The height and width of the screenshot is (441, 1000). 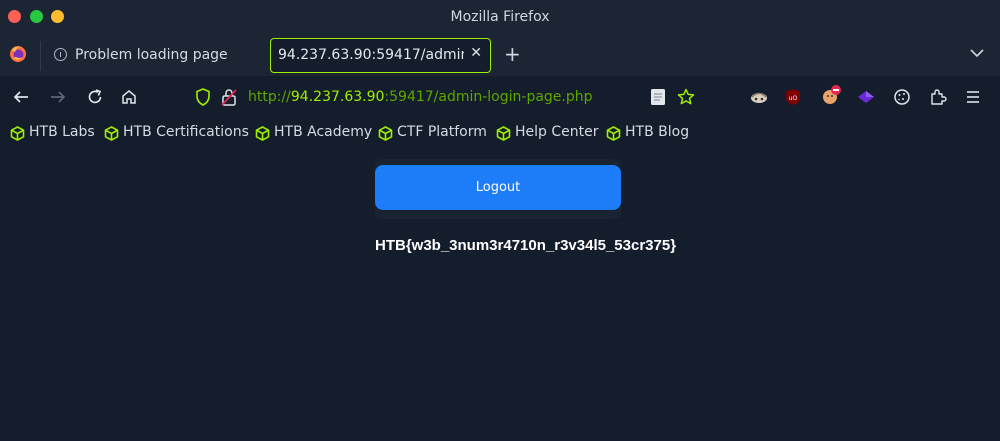 I want to click on forward-arrow-icon, so click(x=58, y=97).